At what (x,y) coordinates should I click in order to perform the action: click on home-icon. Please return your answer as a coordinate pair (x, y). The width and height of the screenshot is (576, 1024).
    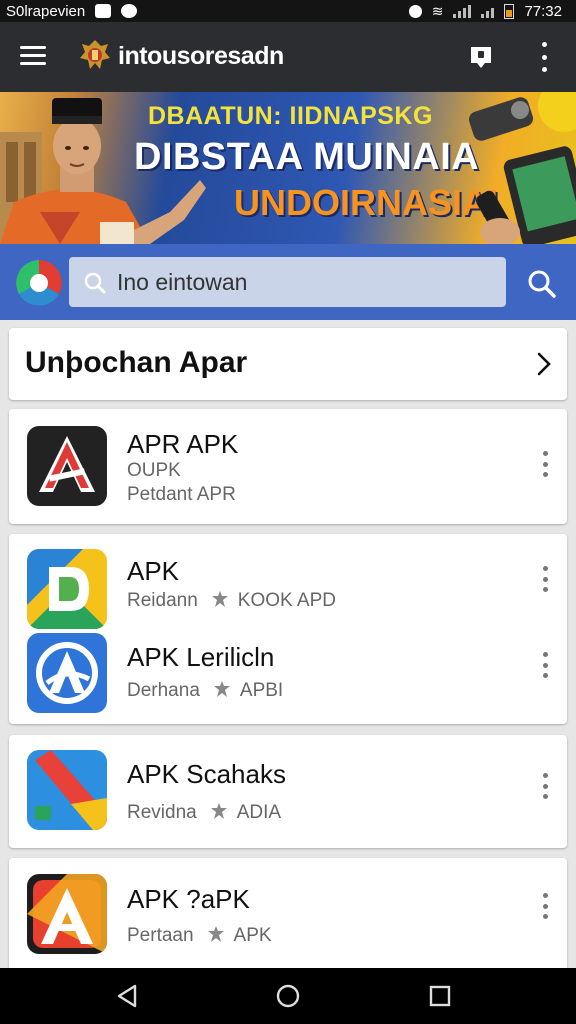
    Looking at the image, I should click on (288, 996).